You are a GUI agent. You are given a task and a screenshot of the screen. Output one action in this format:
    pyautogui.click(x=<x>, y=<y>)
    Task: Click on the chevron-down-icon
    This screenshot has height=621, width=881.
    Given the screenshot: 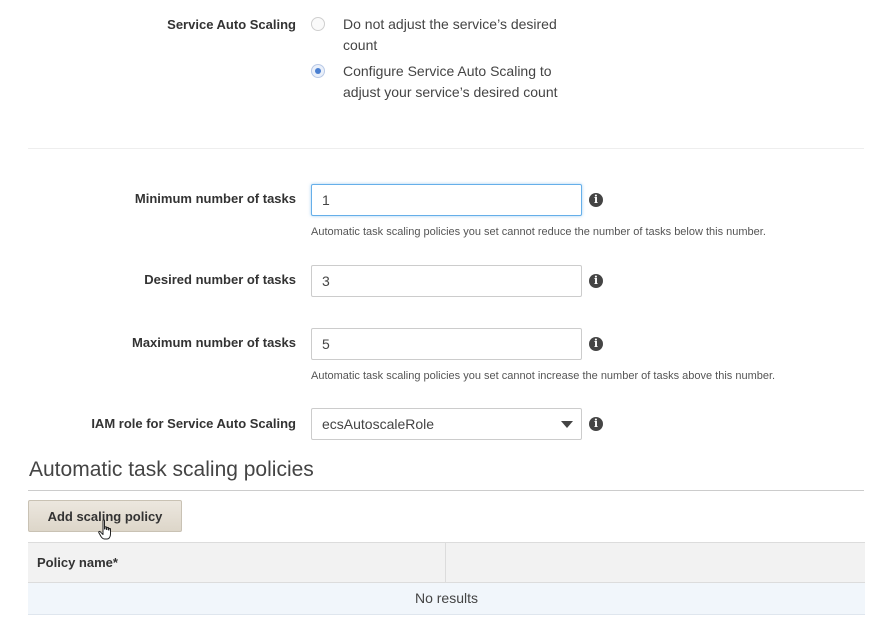 What is the action you would take?
    pyautogui.click(x=567, y=424)
    